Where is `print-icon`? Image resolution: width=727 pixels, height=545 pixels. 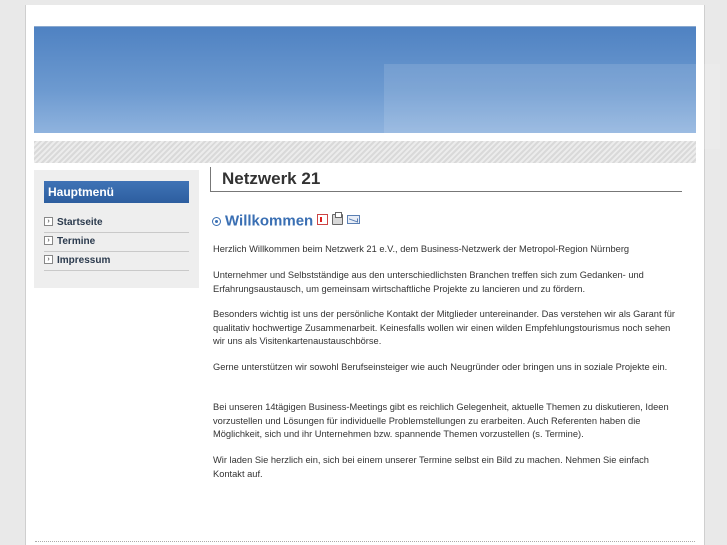
print-icon is located at coordinates (338, 219).